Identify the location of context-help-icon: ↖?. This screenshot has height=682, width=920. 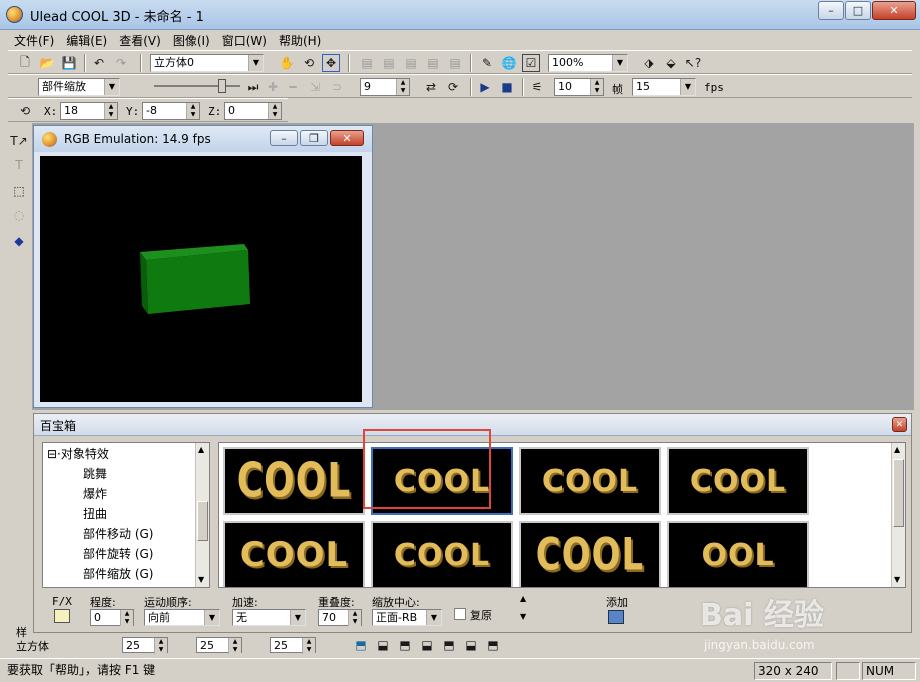
(693, 63).